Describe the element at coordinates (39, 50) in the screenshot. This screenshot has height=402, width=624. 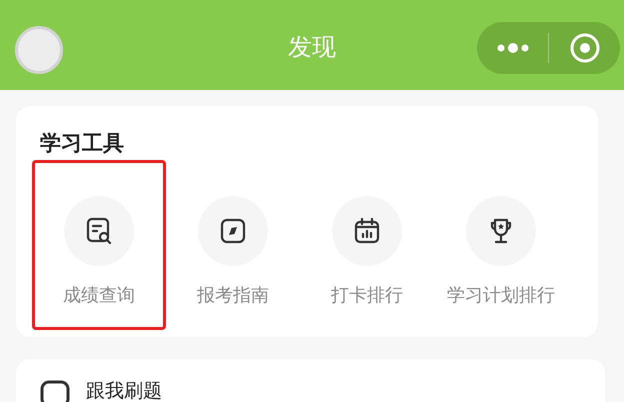
I see `avatar` at that location.